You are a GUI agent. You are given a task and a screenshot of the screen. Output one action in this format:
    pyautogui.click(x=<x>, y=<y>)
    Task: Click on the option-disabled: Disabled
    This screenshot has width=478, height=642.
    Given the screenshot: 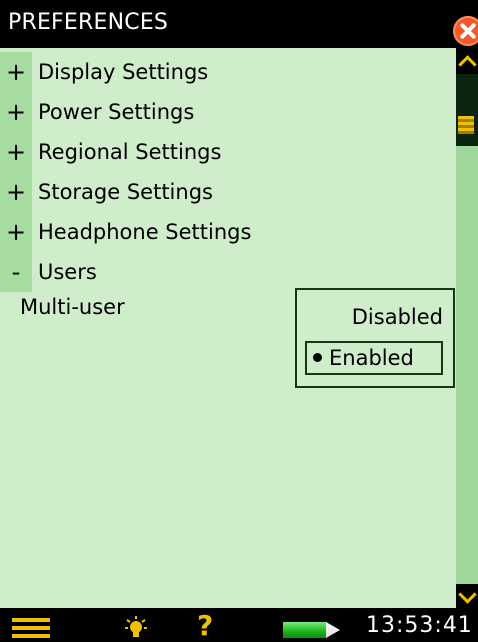 What is the action you would take?
    pyautogui.click(x=397, y=317)
    